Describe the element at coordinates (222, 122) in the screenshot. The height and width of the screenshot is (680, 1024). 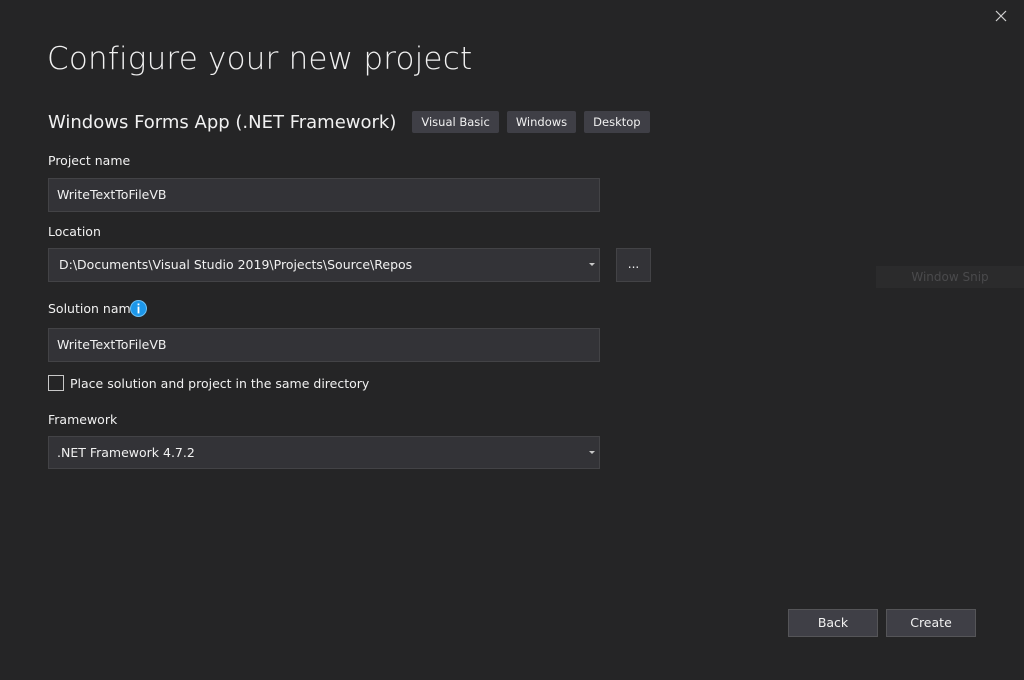
I see `template-name: Windows Forms App (.NET Framework)` at that location.